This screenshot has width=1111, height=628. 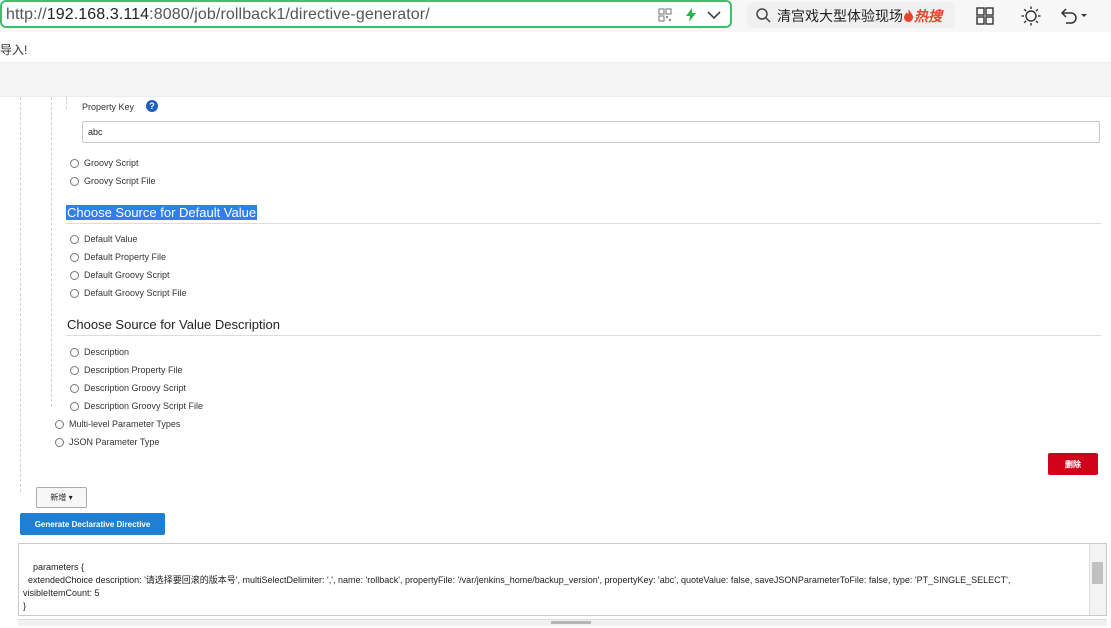 What do you see at coordinates (1097, 573) in the screenshot?
I see `output-scroll-thumb` at bounding box center [1097, 573].